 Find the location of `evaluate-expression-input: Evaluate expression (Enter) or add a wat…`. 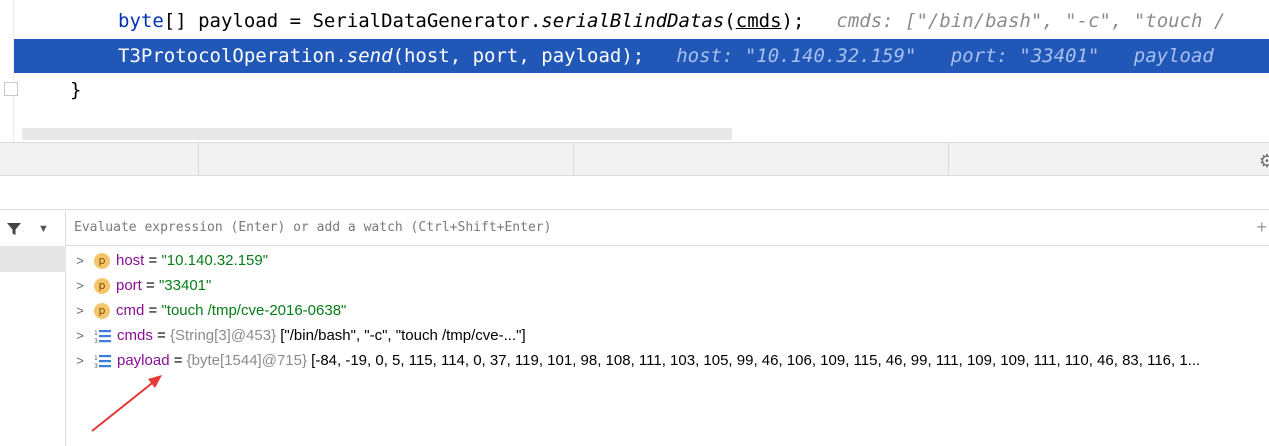

evaluate-expression-input: Evaluate expression (Enter) or add a wat… is located at coordinates (667, 228).